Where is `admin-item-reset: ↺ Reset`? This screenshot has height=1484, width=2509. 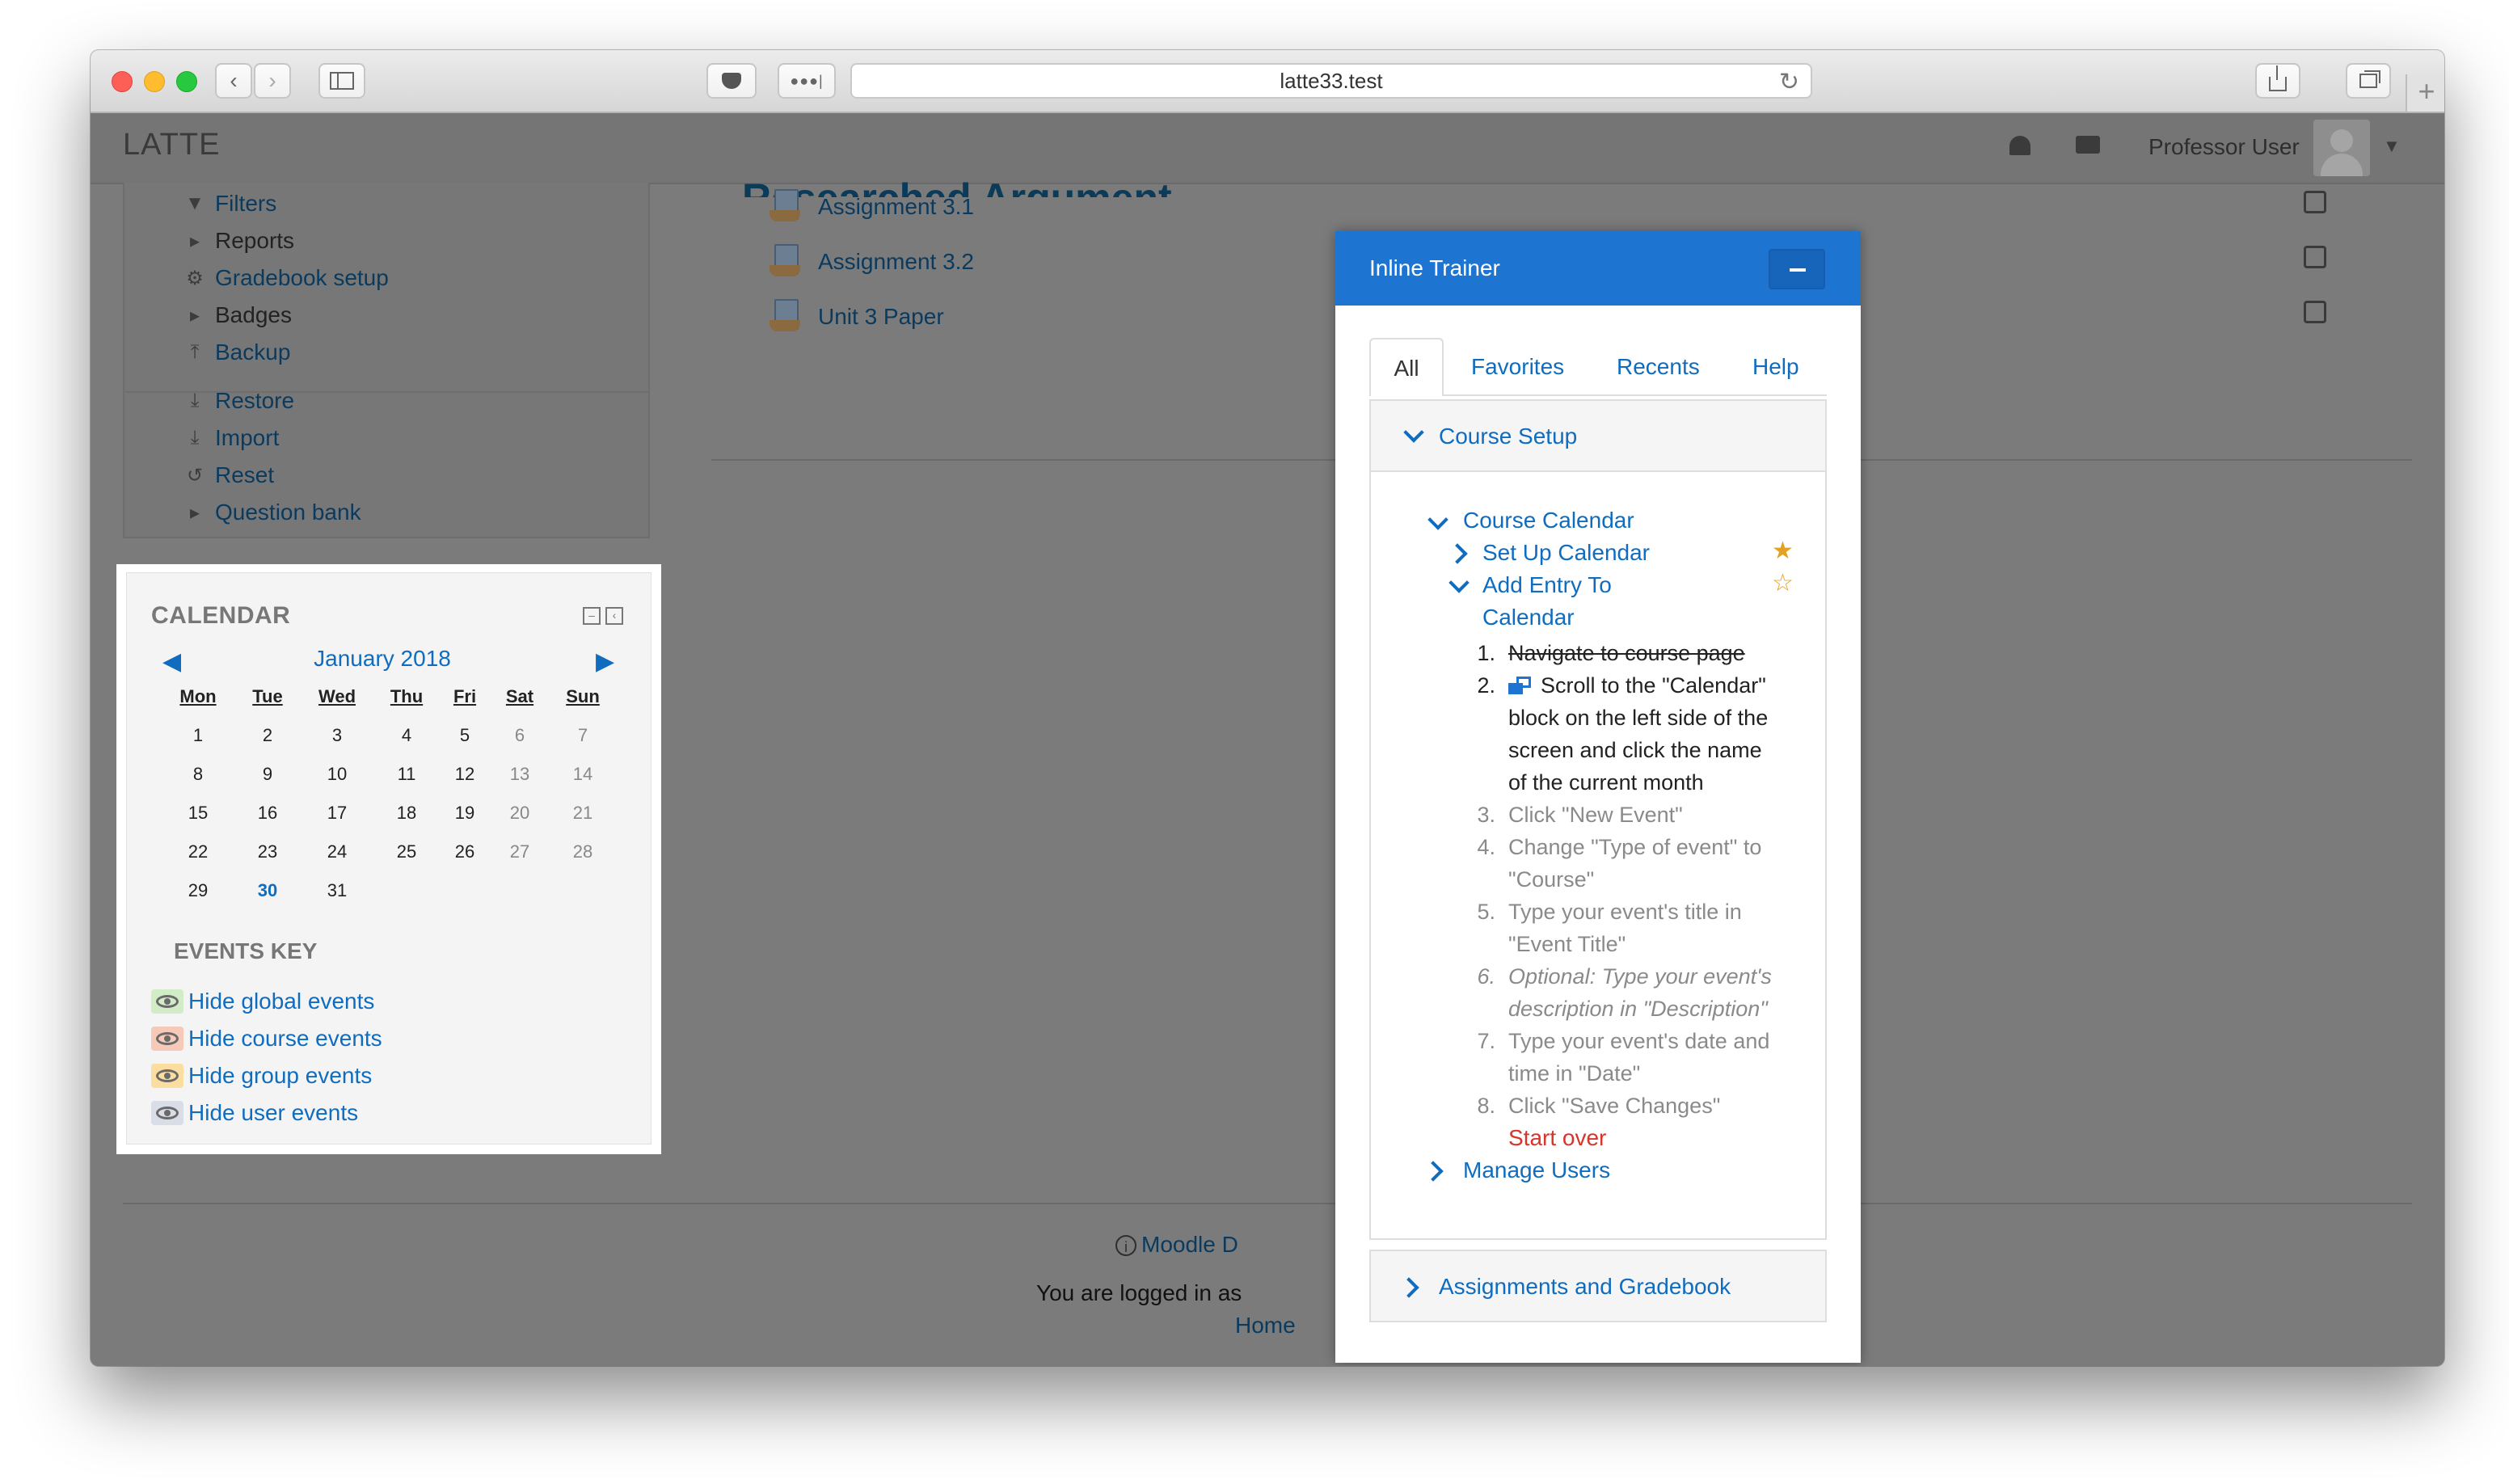
admin-item-reset: ↺ Reset is located at coordinates (228, 475).